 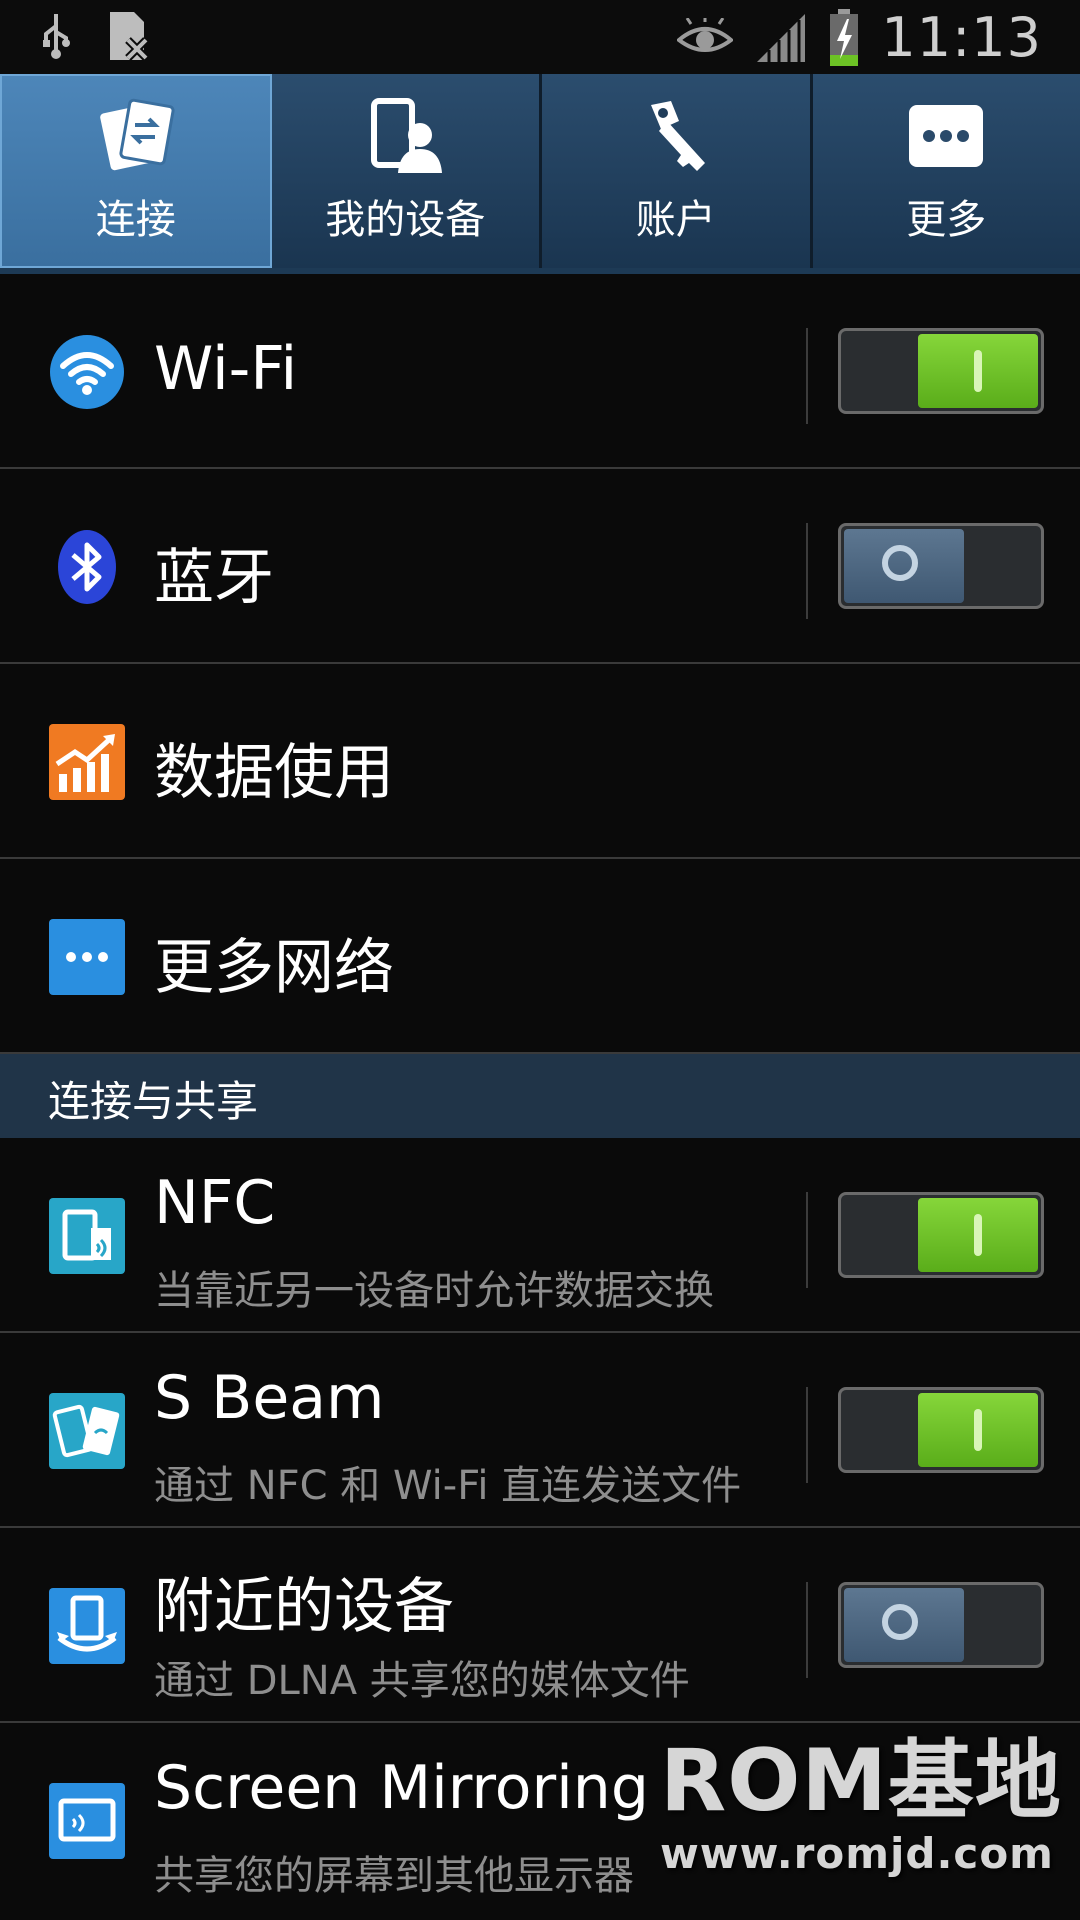 What do you see at coordinates (269, 1398) in the screenshot?
I see `sbeam-title: S Beam` at bounding box center [269, 1398].